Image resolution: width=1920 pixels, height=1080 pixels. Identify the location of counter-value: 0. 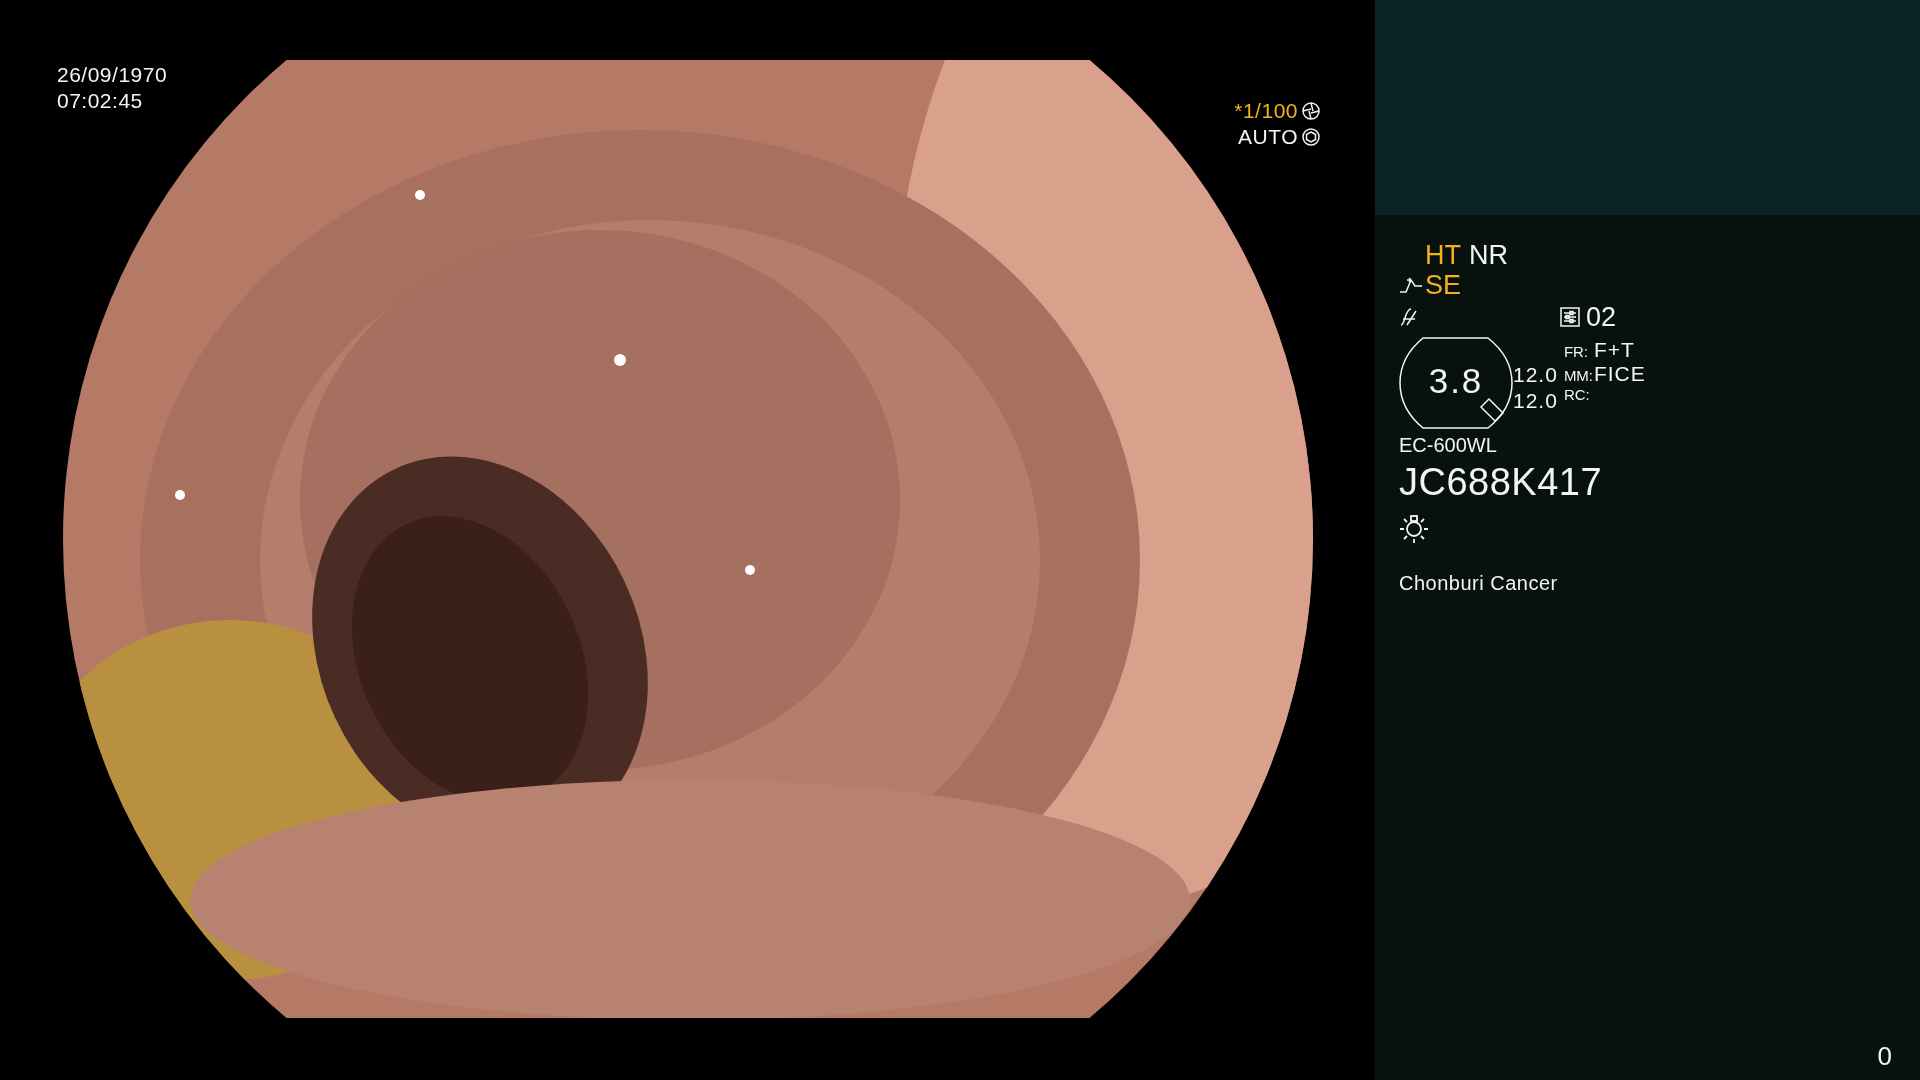
(1884, 1056).